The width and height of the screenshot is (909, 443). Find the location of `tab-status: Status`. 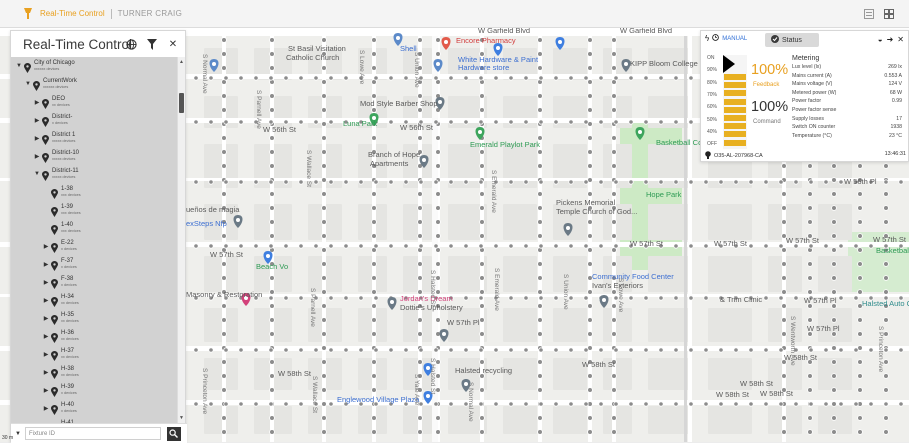

tab-status: Status is located at coordinates (792, 40).